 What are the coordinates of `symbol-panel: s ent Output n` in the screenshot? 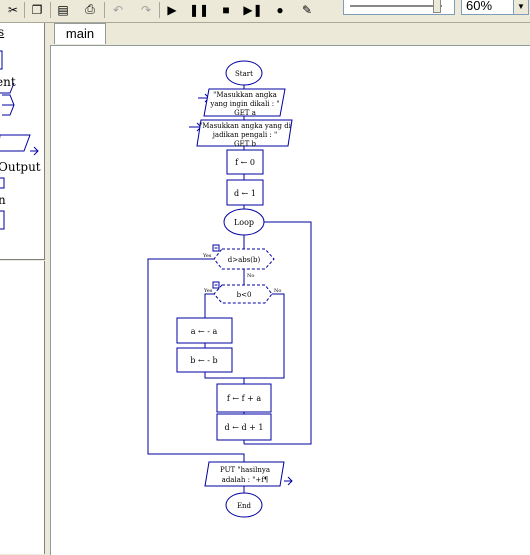 It's located at (23, 288).